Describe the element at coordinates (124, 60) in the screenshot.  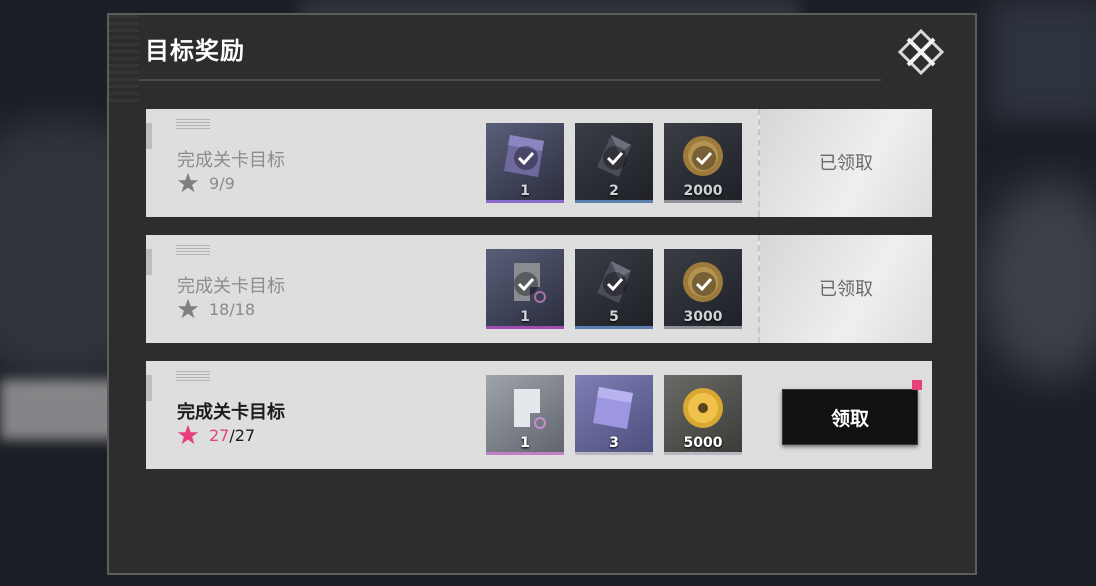
I see `panel-texture` at that location.